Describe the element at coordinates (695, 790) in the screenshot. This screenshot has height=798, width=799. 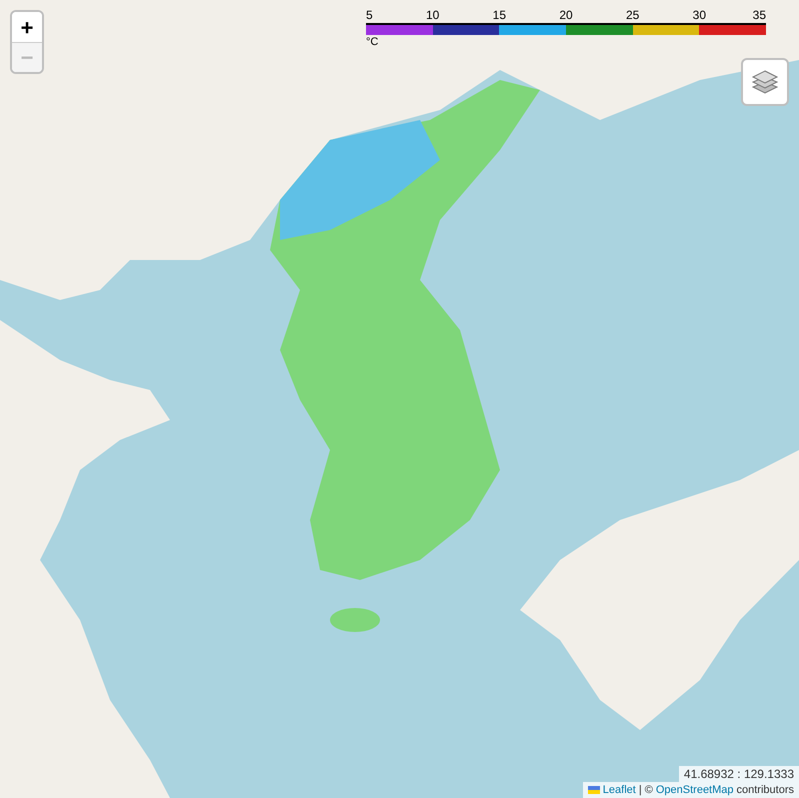
I see `openstreetmap-link: OpenStreetMap` at that location.